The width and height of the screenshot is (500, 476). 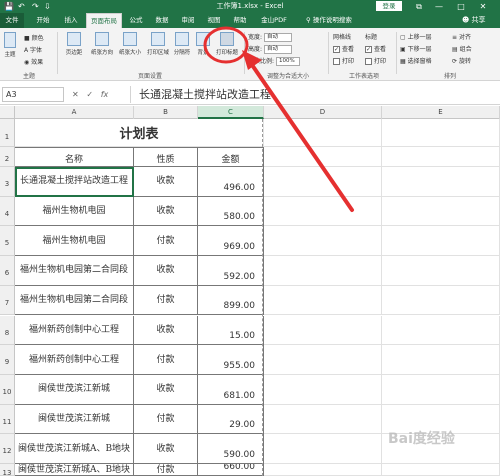 I want to click on row-header: 7, so click(x=7, y=300).